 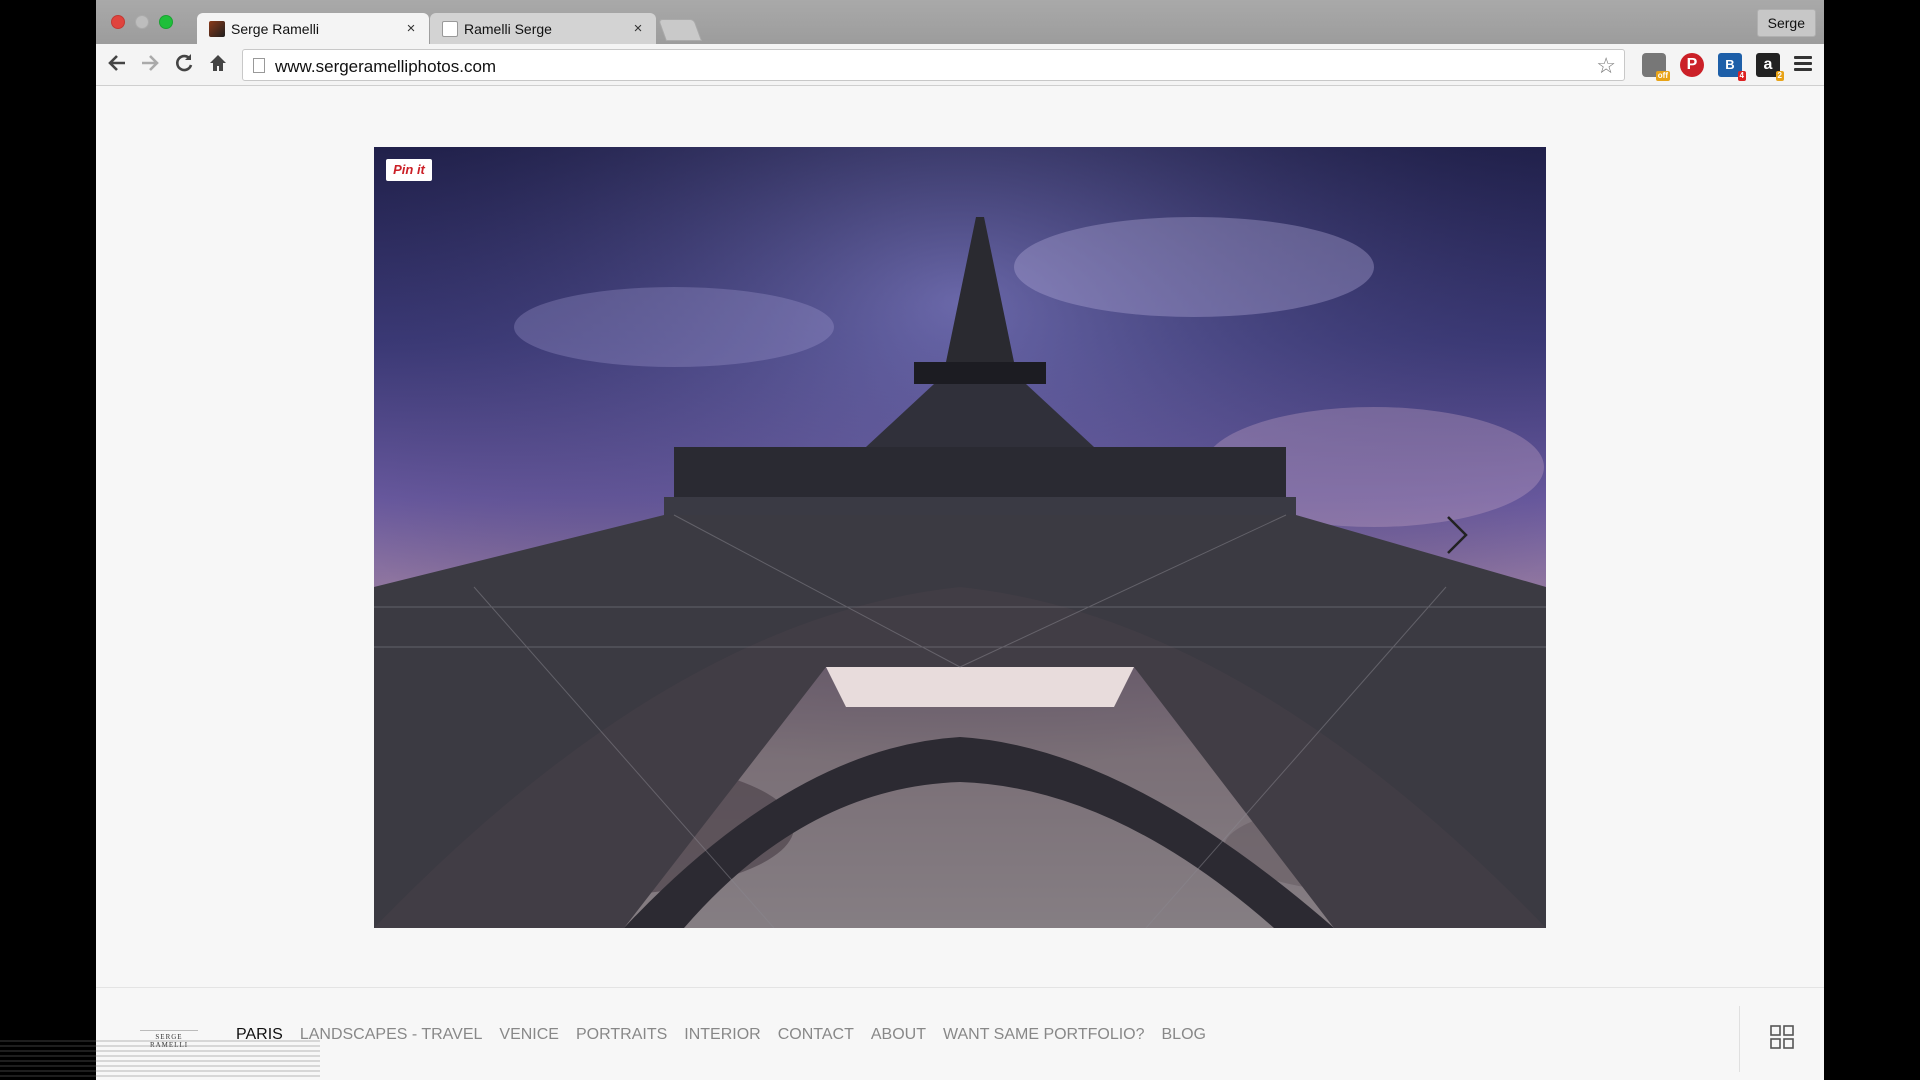 I want to click on b-extension-badge: 4, so click(x=1741, y=76).